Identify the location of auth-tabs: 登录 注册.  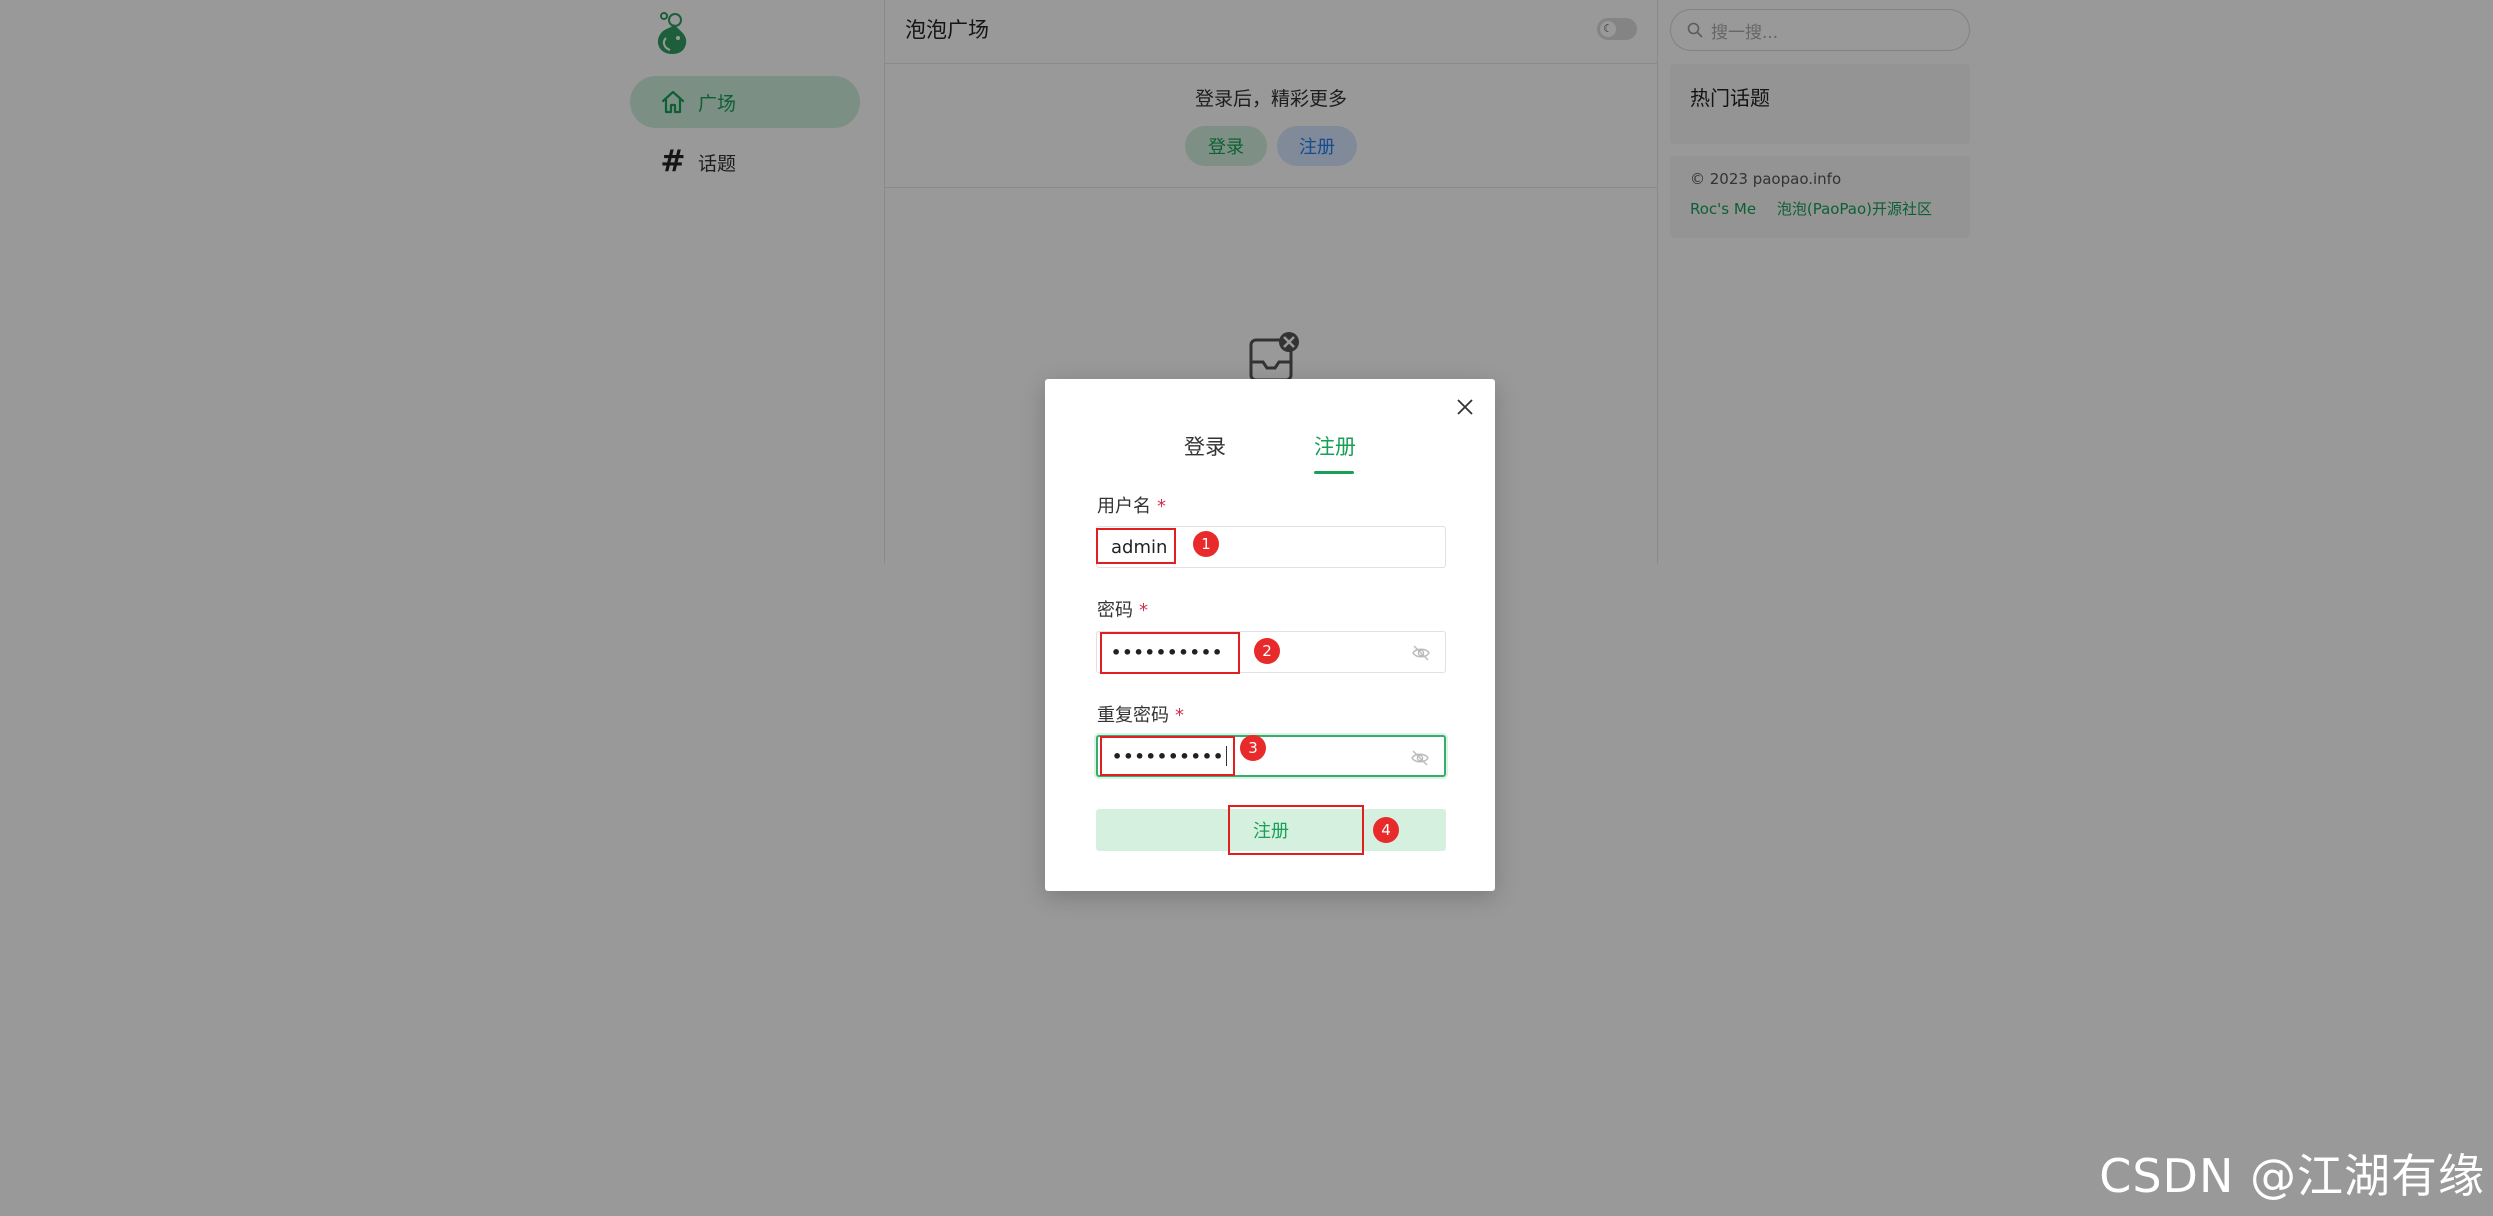
(1270, 452).